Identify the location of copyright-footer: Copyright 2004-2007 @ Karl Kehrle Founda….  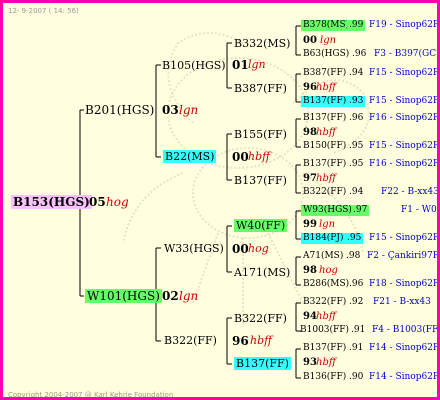
(91, 395).